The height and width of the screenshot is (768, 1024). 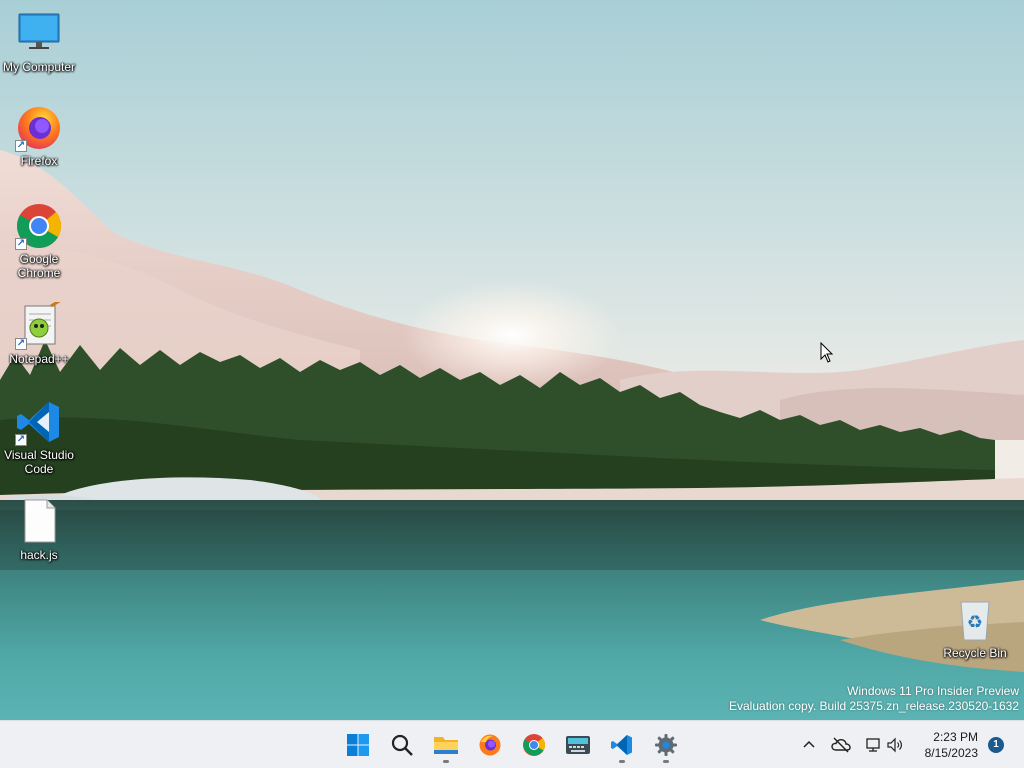 What do you see at coordinates (39, 555) in the screenshot?
I see `desktop-icon-label: hack.js` at bounding box center [39, 555].